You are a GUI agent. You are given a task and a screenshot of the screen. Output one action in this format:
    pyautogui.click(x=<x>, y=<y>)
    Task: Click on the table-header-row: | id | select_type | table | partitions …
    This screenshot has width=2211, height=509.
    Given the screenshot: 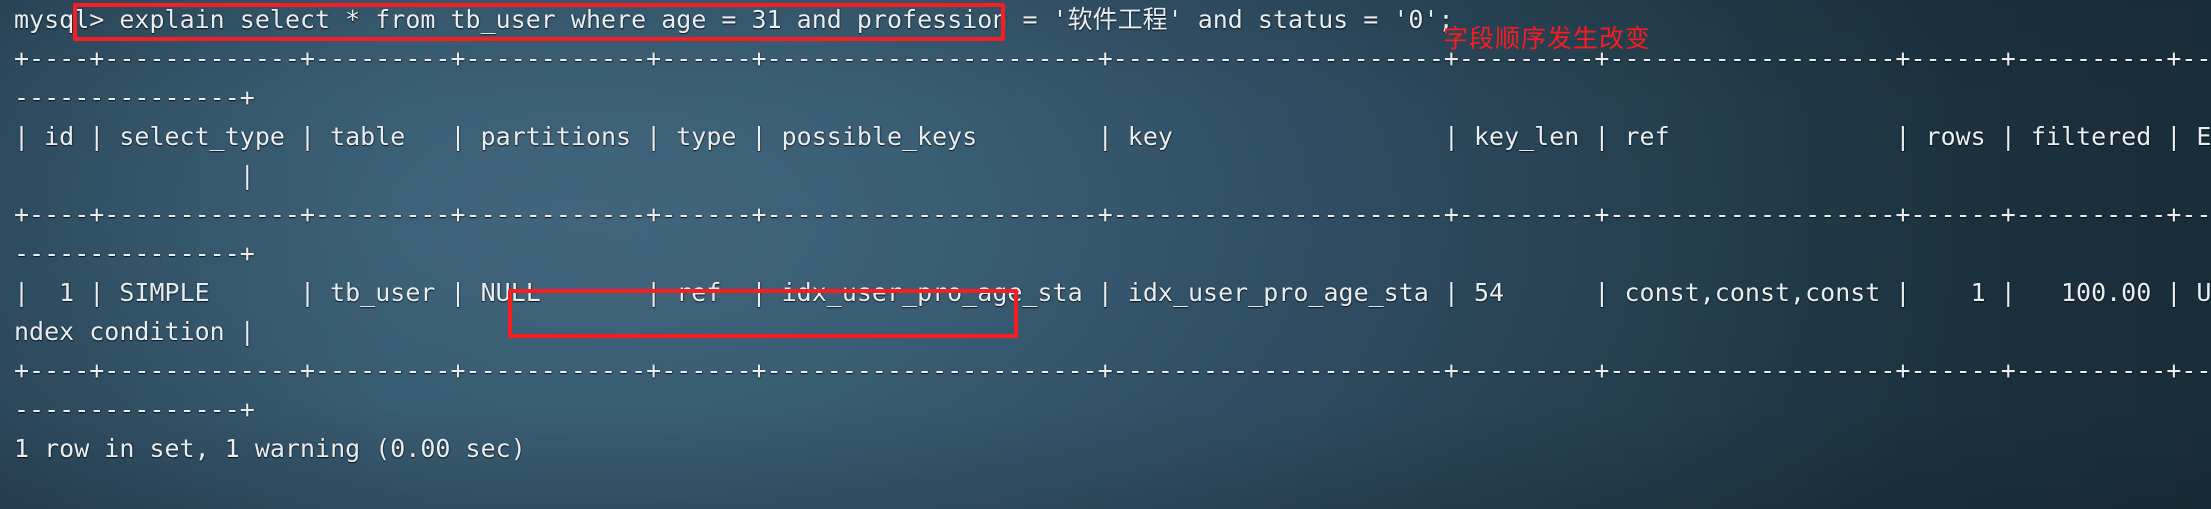 What is the action you would take?
    pyautogui.click(x=1112, y=136)
    